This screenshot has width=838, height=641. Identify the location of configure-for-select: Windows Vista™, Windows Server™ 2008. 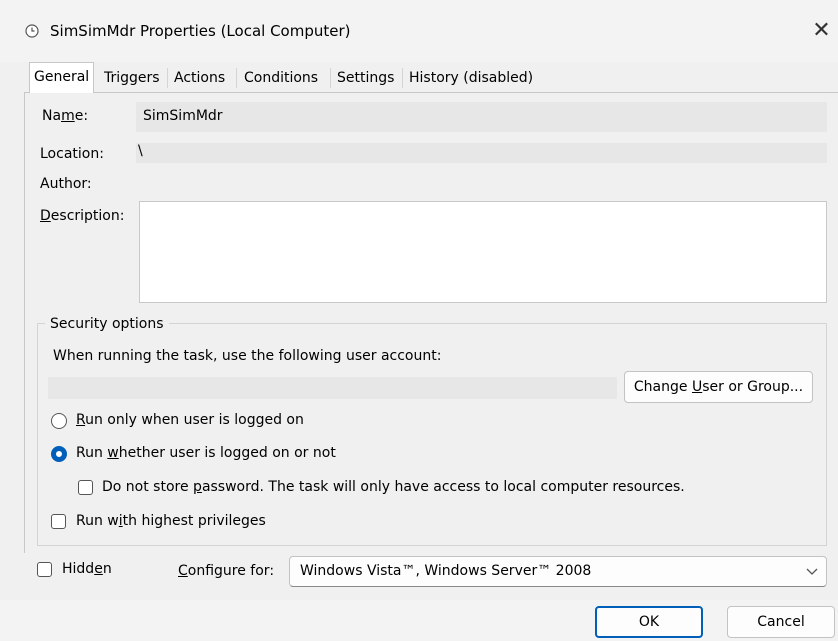
(558, 571).